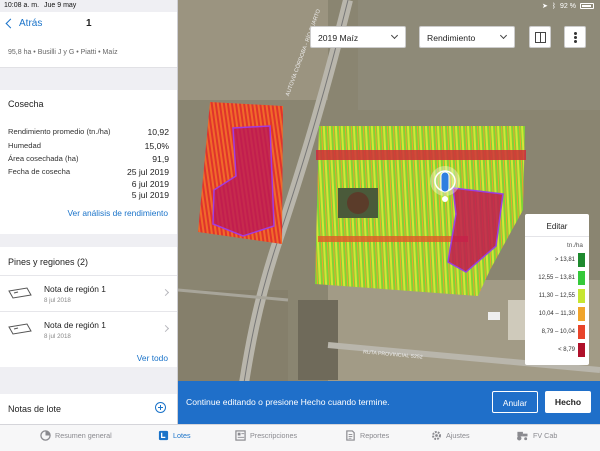  I want to click on cancel-button: Anular, so click(515, 402).